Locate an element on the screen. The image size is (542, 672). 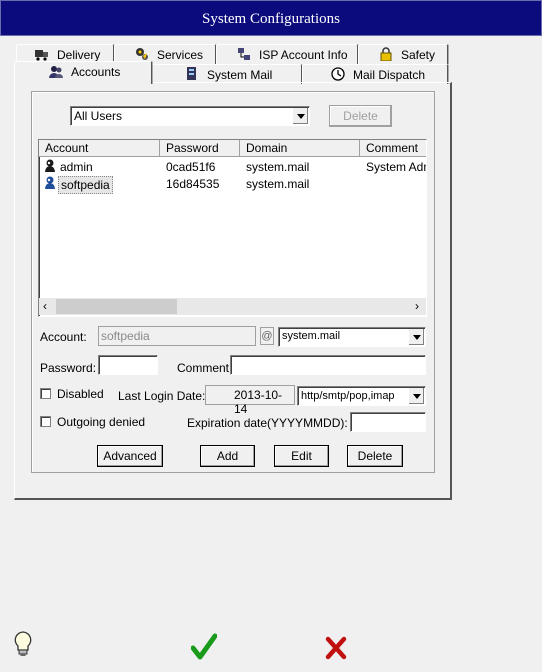
cell-password: 0cad51f6 is located at coordinates (191, 167).